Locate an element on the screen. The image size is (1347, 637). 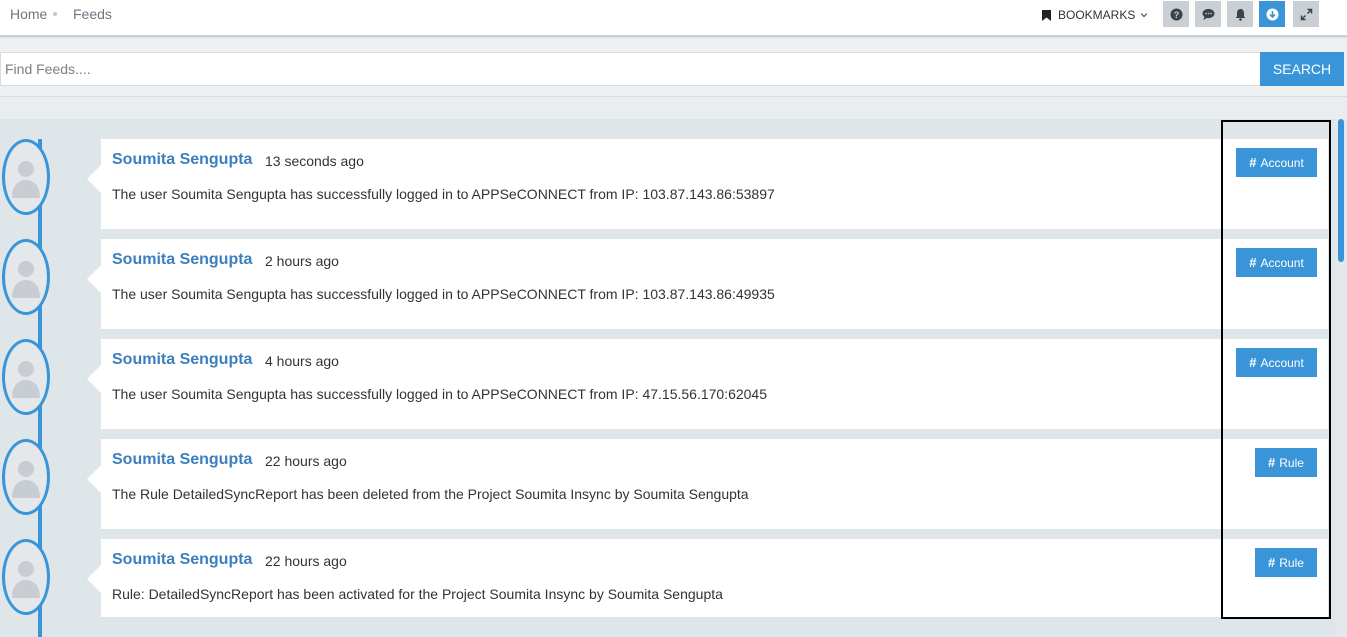
fullscreen-button is located at coordinates (1306, 14).